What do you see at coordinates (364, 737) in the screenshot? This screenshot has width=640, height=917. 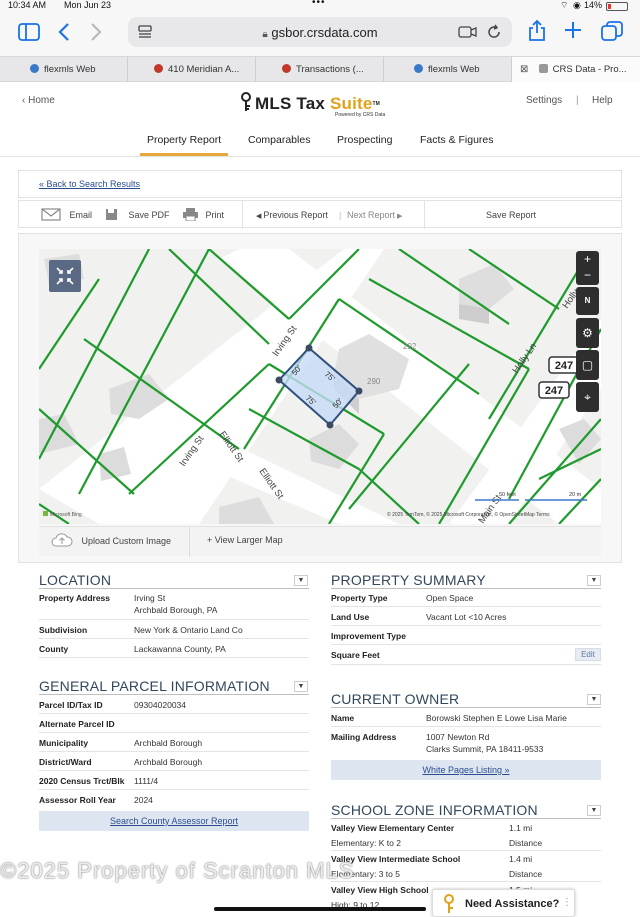 I see `field-label: Mailing Address` at bounding box center [364, 737].